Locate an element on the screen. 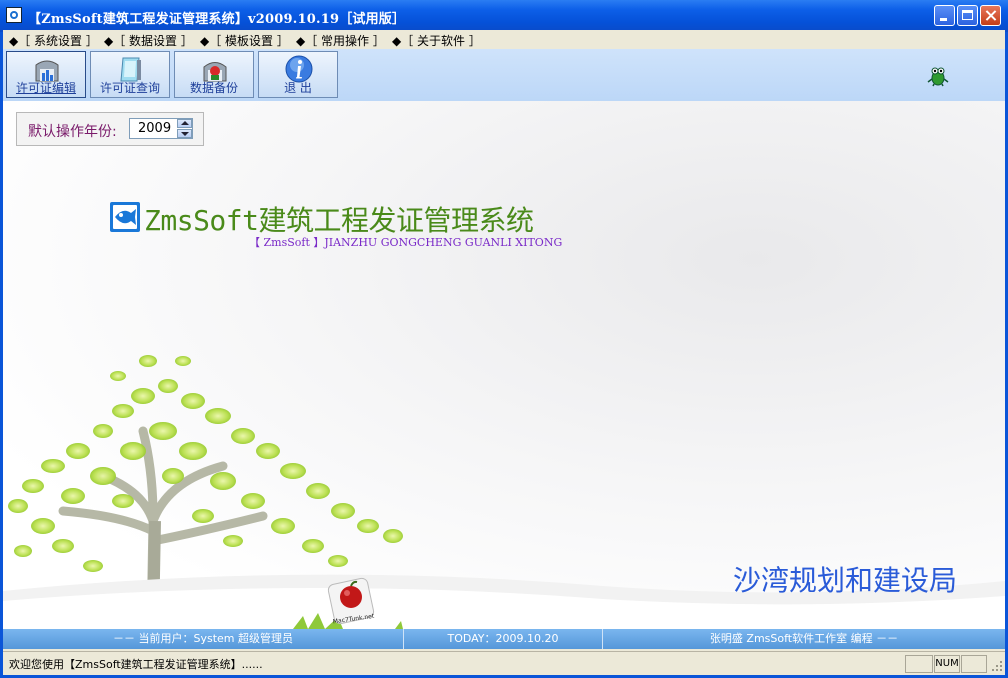 This screenshot has height=678, width=1008. current-user: －－ 当前用户：System 超级管理员 is located at coordinates (203, 639).